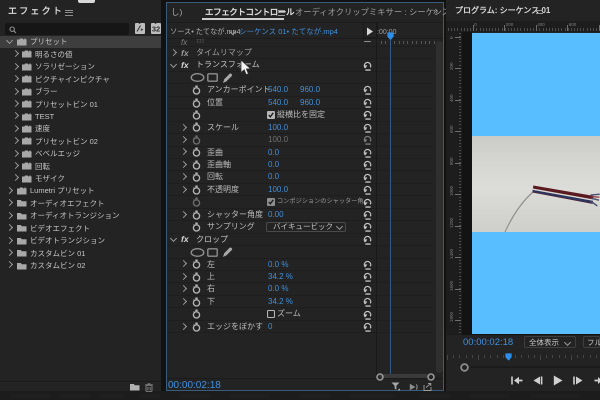 This screenshot has width=600, height=400. Describe the element at coordinates (155, 28) in the screenshot. I see `svg-text: 32` at that location.